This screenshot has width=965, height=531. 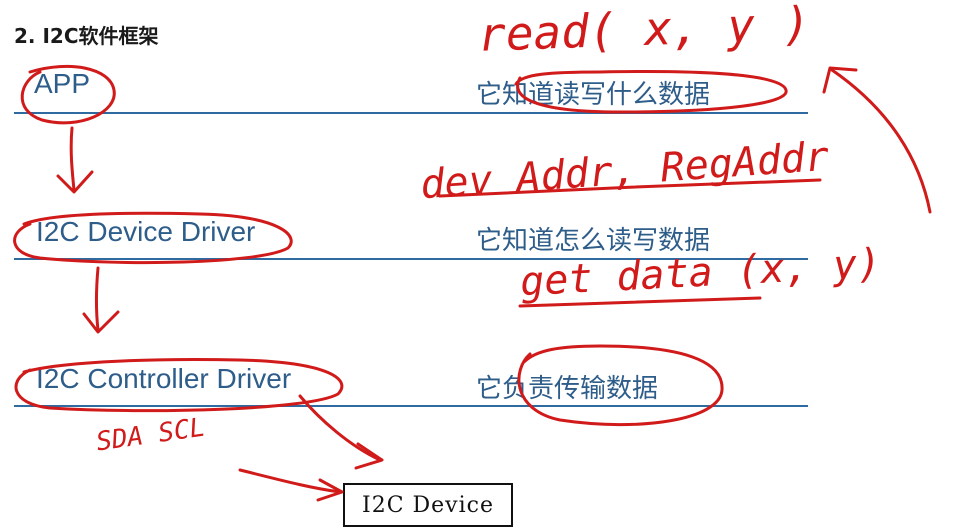 What do you see at coordinates (97, 299) in the screenshot?
I see `arrow-device-driver-to-controller` at bounding box center [97, 299].